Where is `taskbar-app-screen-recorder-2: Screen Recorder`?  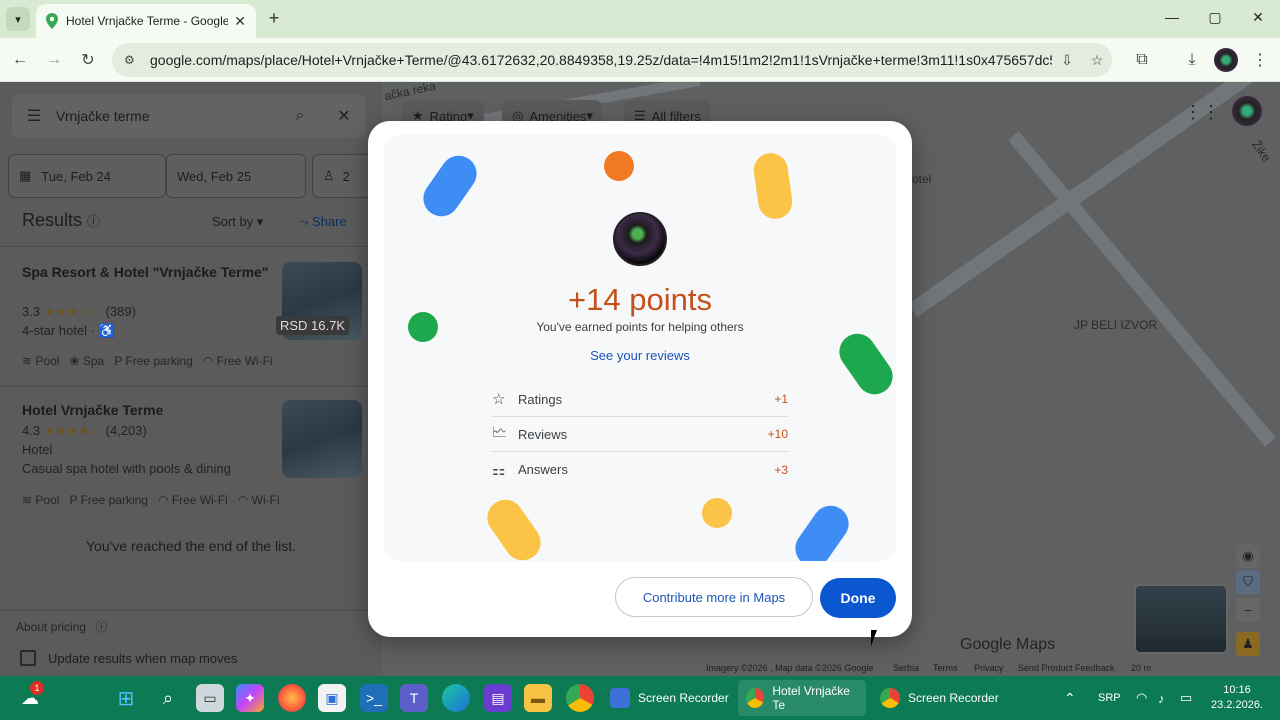 taskbar-app-screen-recorder-2: Screen Recorder is located at coordinates (939, 698).